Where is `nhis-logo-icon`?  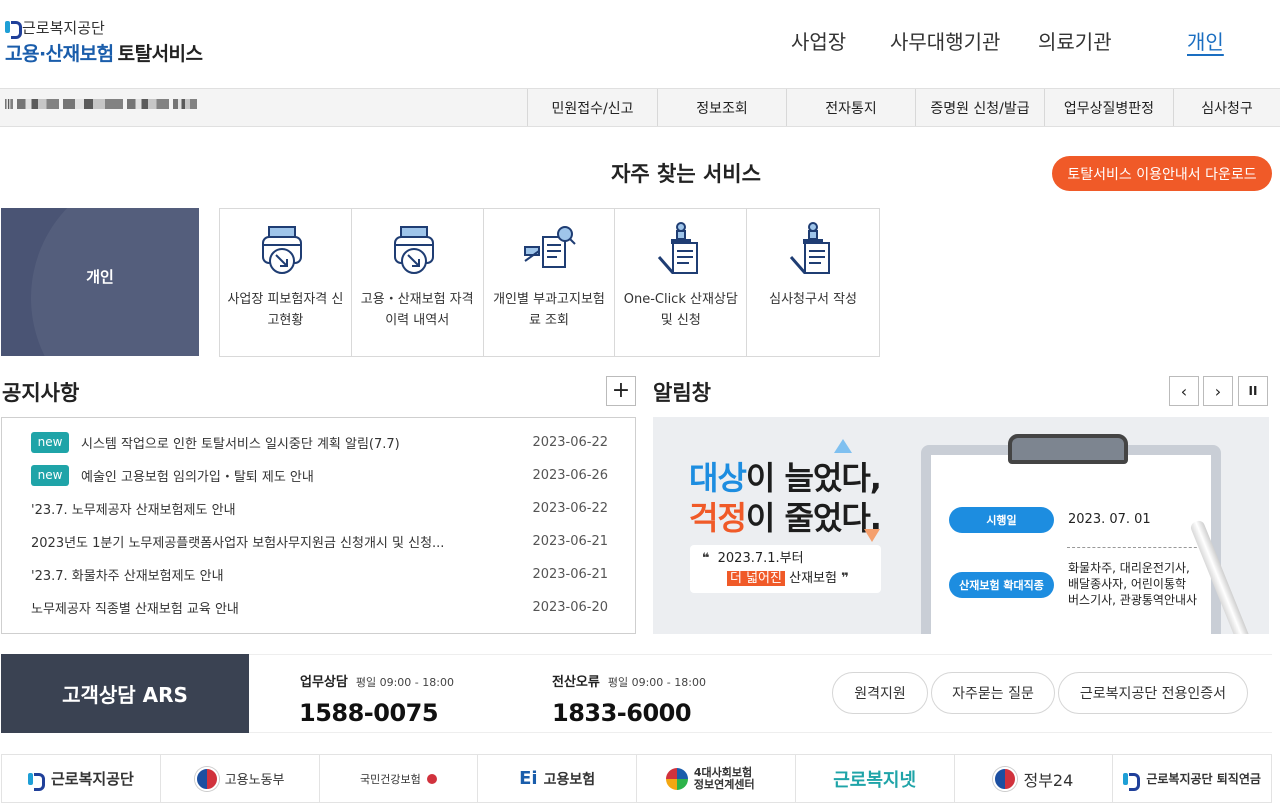
nhis-logo-icon is located at coordinates (431, 778).